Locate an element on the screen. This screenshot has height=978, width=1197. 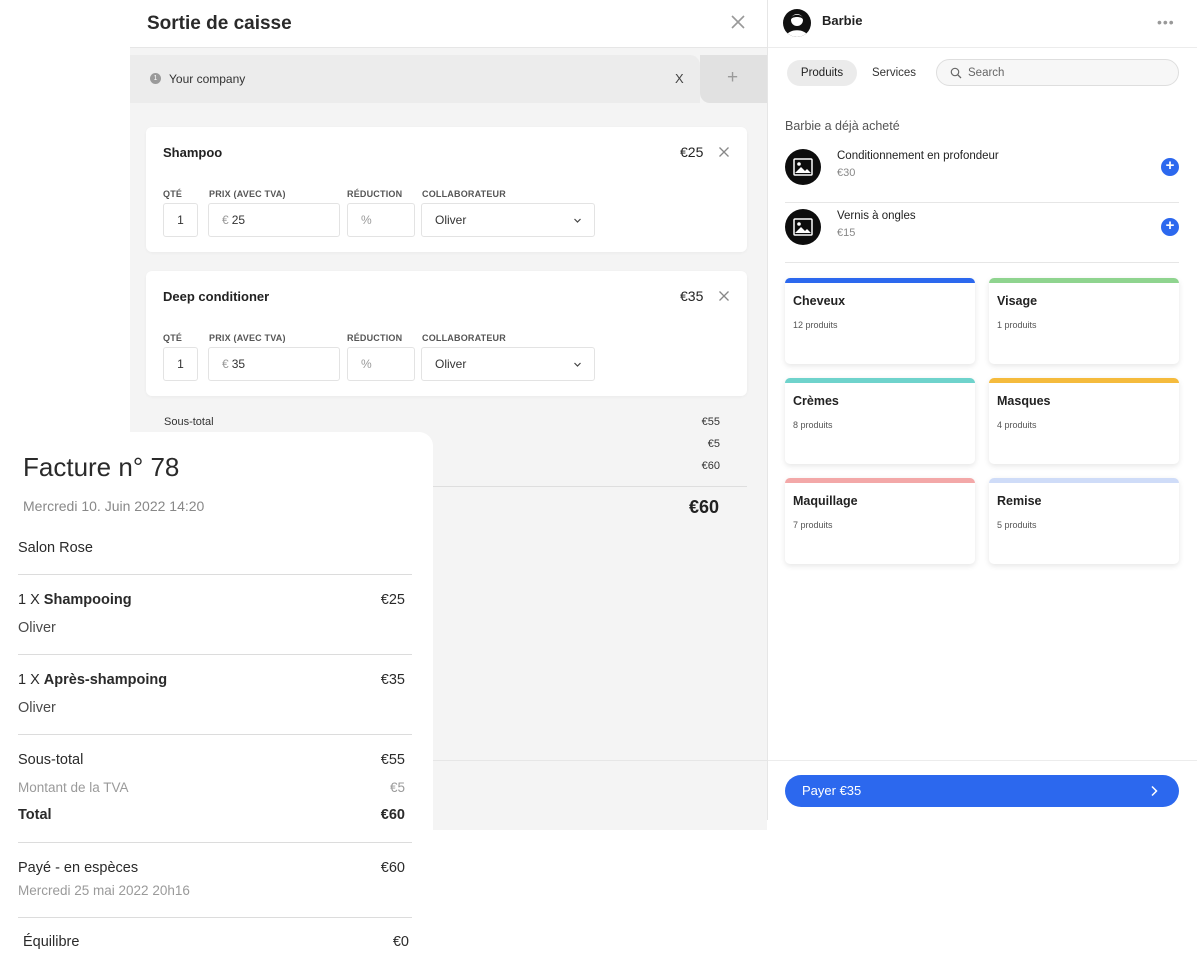
category-remise: Remise 5 produits is located at coordinates (1084, 521).